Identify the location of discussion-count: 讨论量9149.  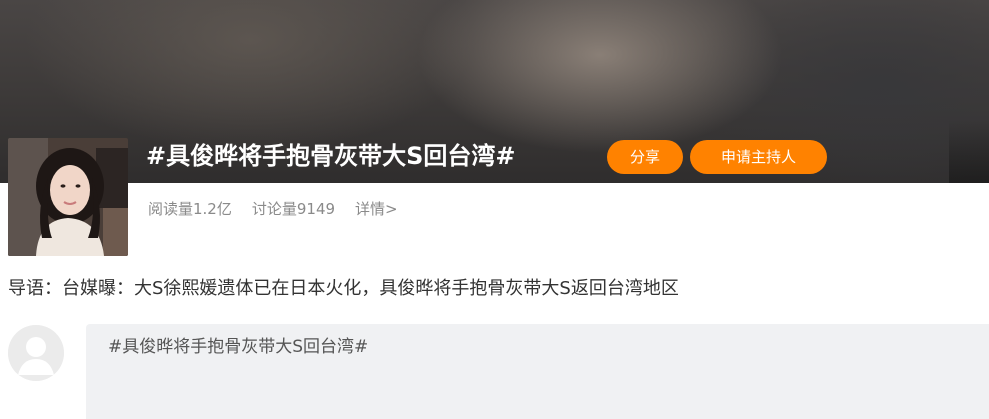
(293, 209).